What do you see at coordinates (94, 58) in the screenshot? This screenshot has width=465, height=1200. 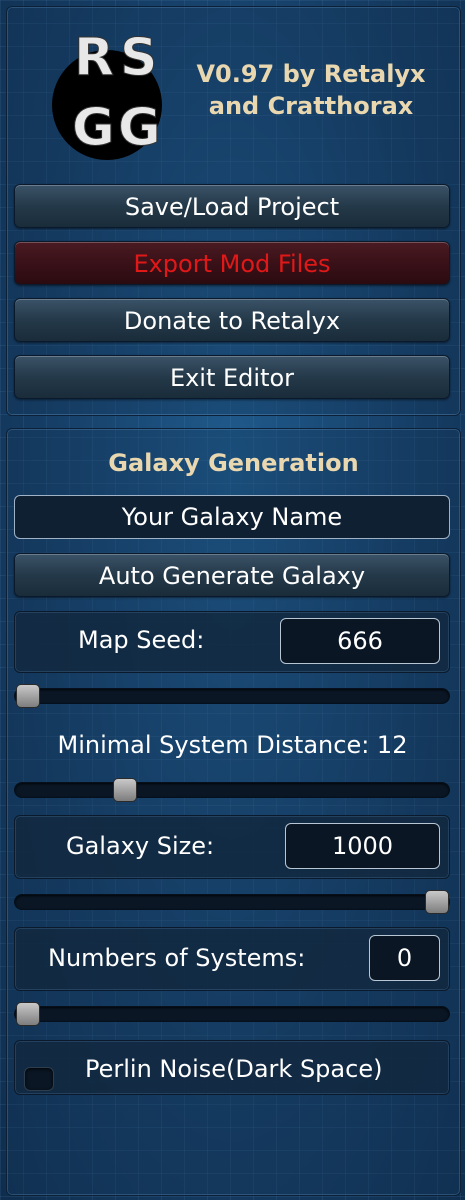 I see `logo-letter-r: R` at bounding box center [94, 58].